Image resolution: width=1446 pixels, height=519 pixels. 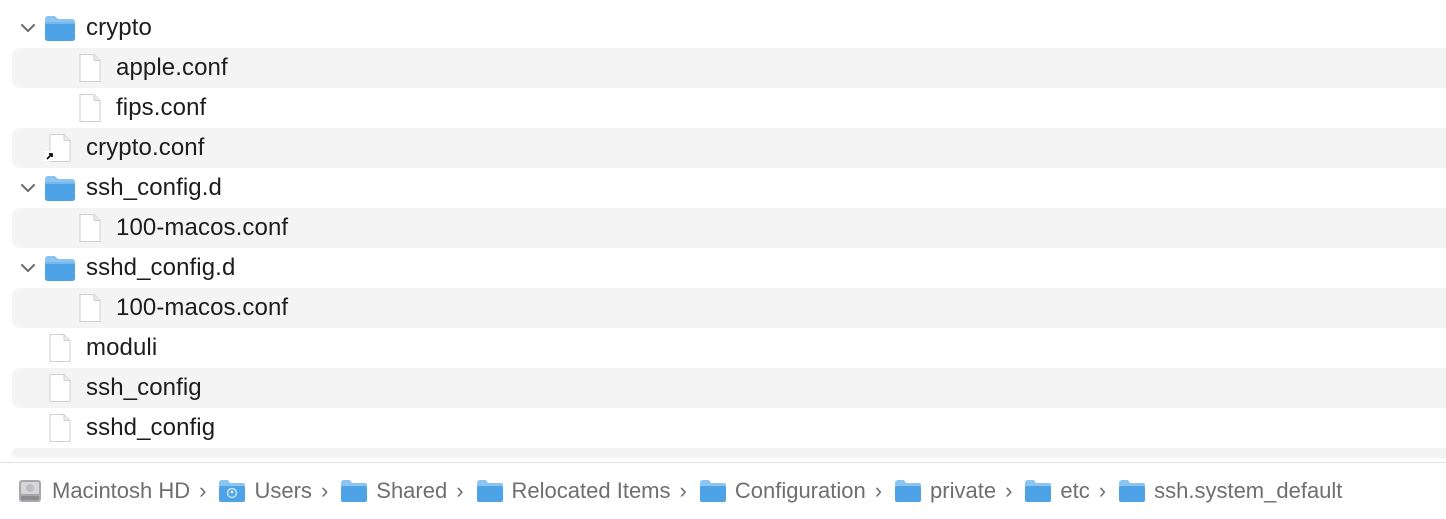 What do you see at coordinates (729, 388) in the screenshot?
I see `list-item: ssh_config` at bounding box center [729, 388].